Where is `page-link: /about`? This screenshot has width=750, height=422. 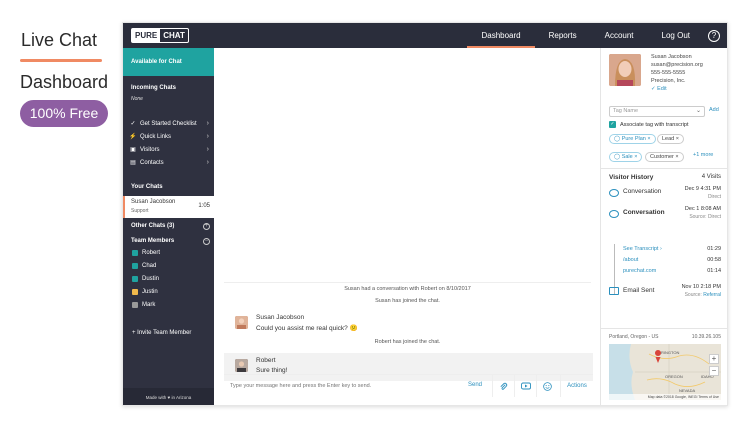 page-link: /about is located at coordinates (630, 260).